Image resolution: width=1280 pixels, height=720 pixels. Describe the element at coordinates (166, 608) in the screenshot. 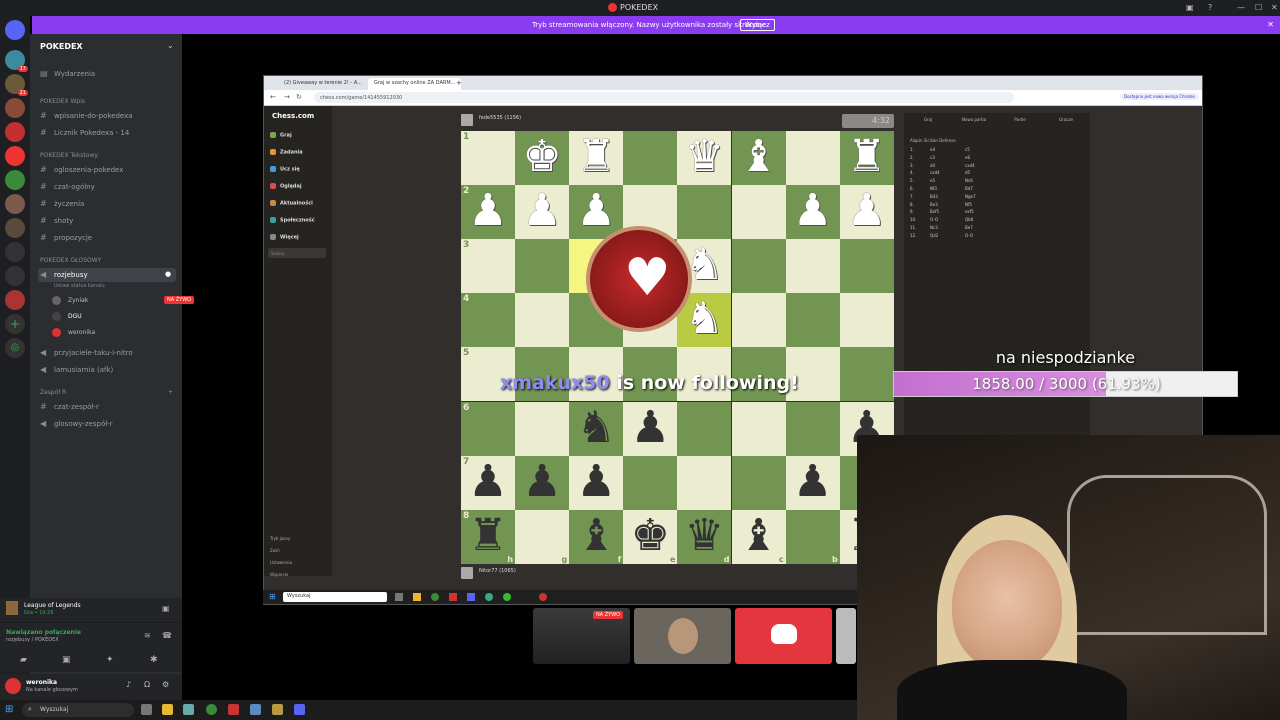

I see `game-settings-icon: ▣` at that location.